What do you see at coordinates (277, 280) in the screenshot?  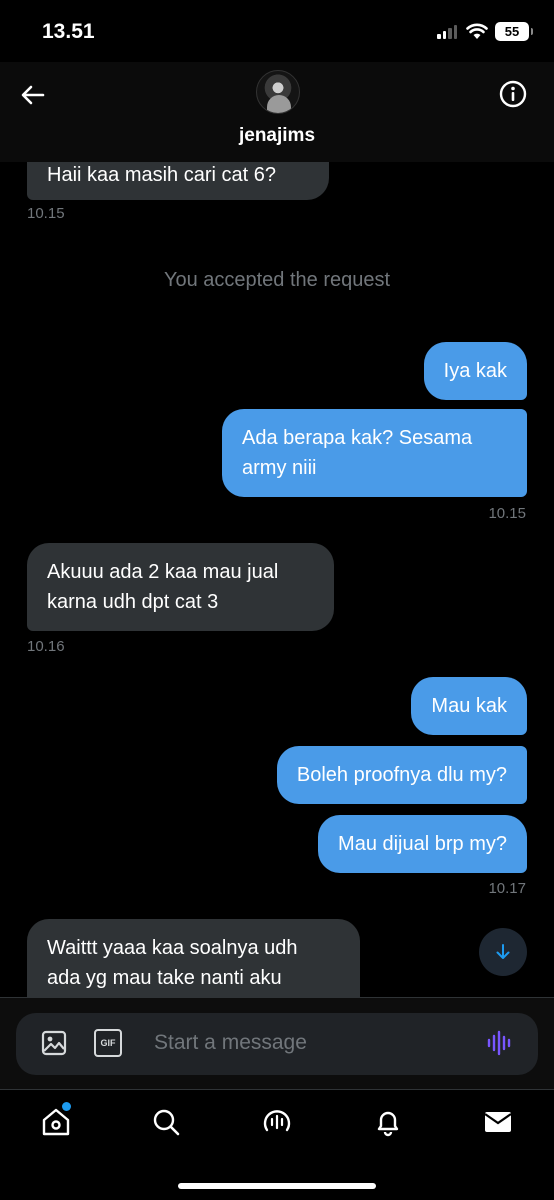 I see `request-accepted-notice: You accepted the request` at bounding box center [277, 280].